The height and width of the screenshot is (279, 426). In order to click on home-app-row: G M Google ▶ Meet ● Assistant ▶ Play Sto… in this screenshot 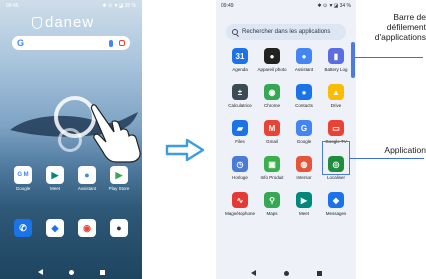, I will do `click(71, 178)`.